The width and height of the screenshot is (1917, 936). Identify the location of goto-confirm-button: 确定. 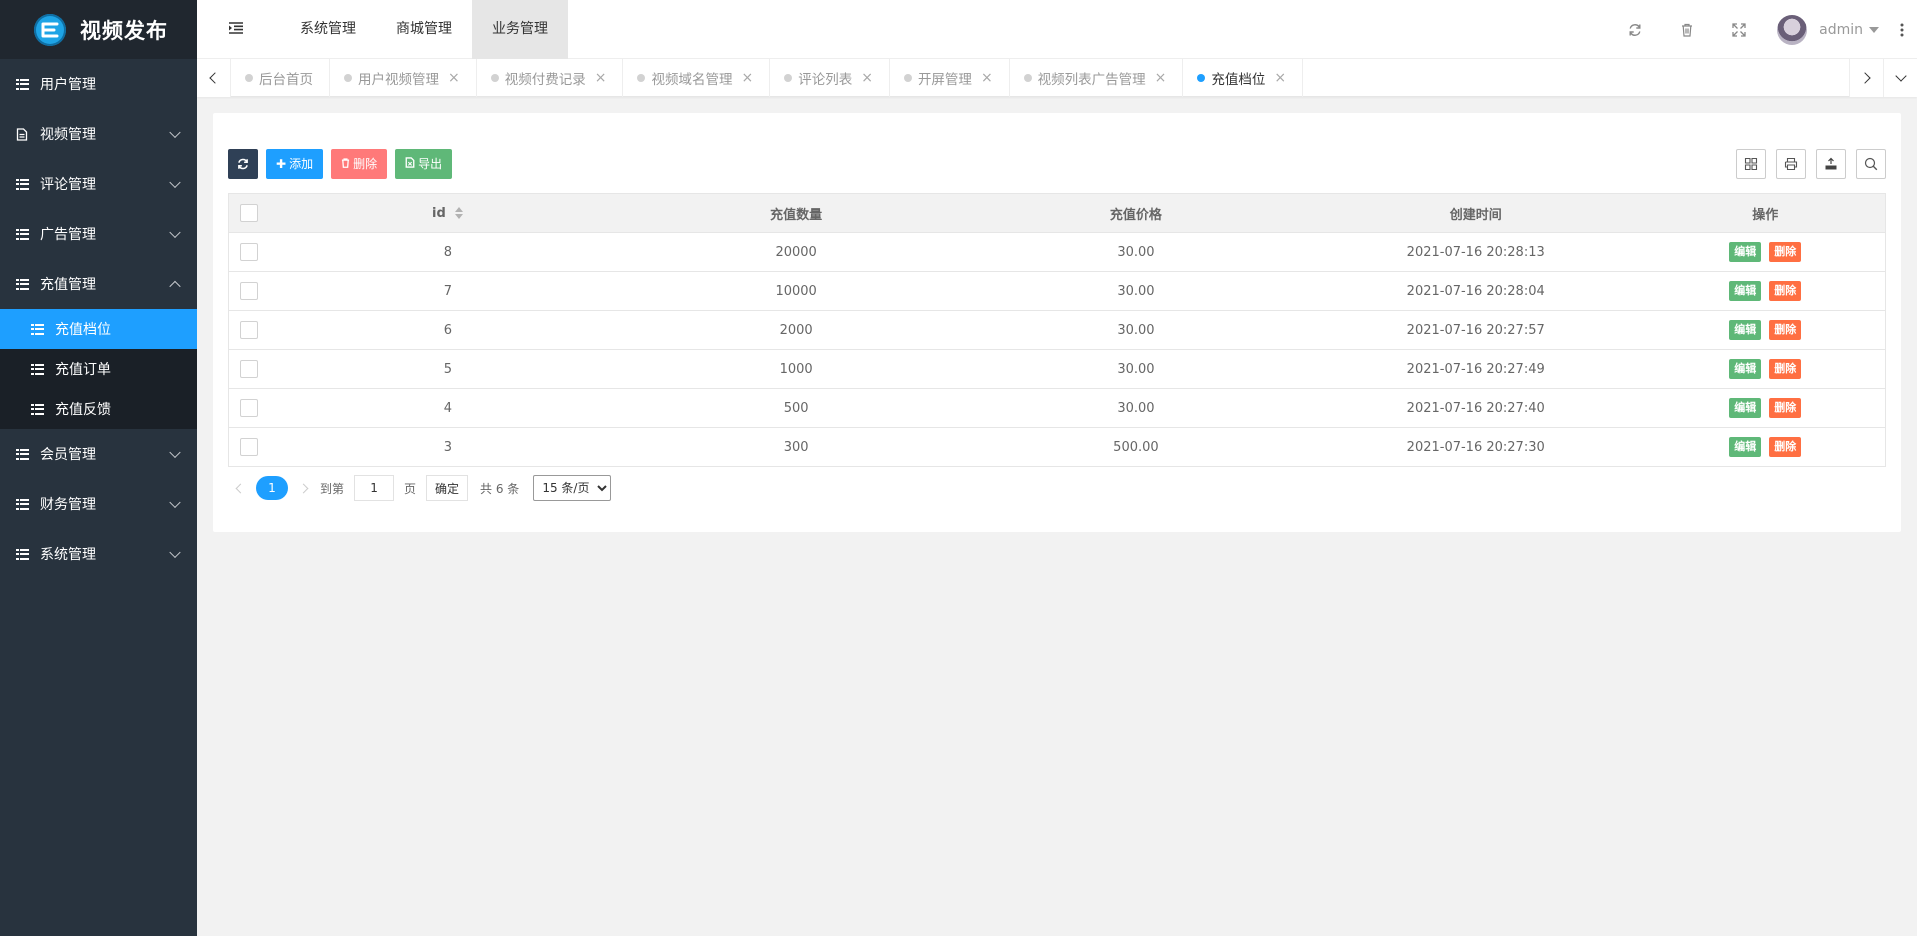
(447, 488).